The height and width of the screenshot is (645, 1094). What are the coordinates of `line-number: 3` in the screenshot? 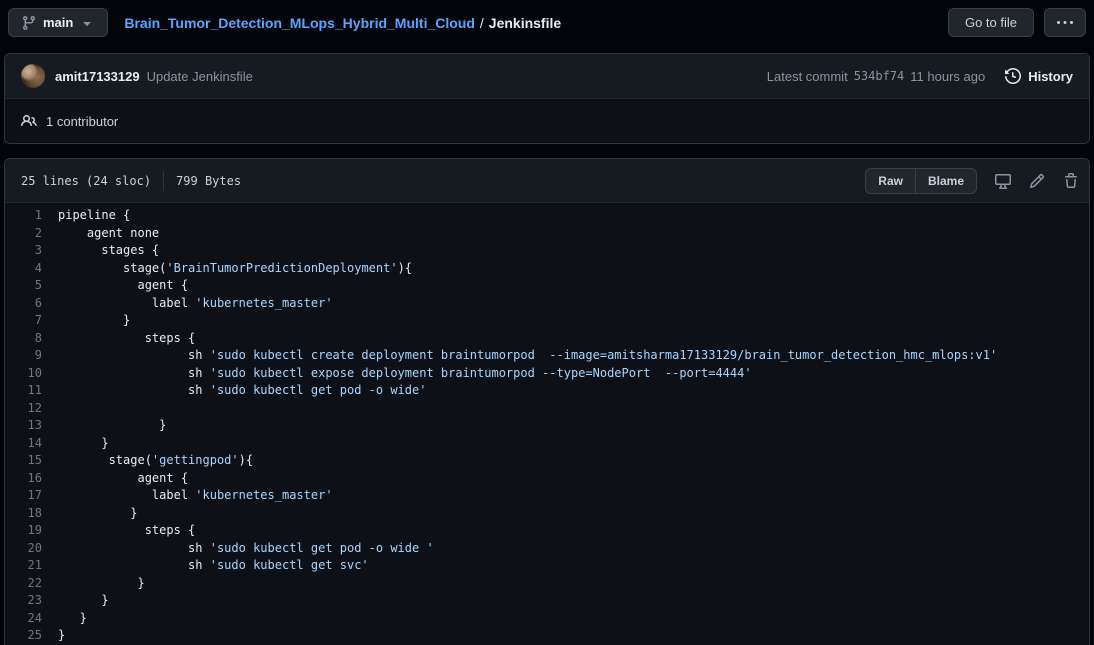 It's located at (23, 251).